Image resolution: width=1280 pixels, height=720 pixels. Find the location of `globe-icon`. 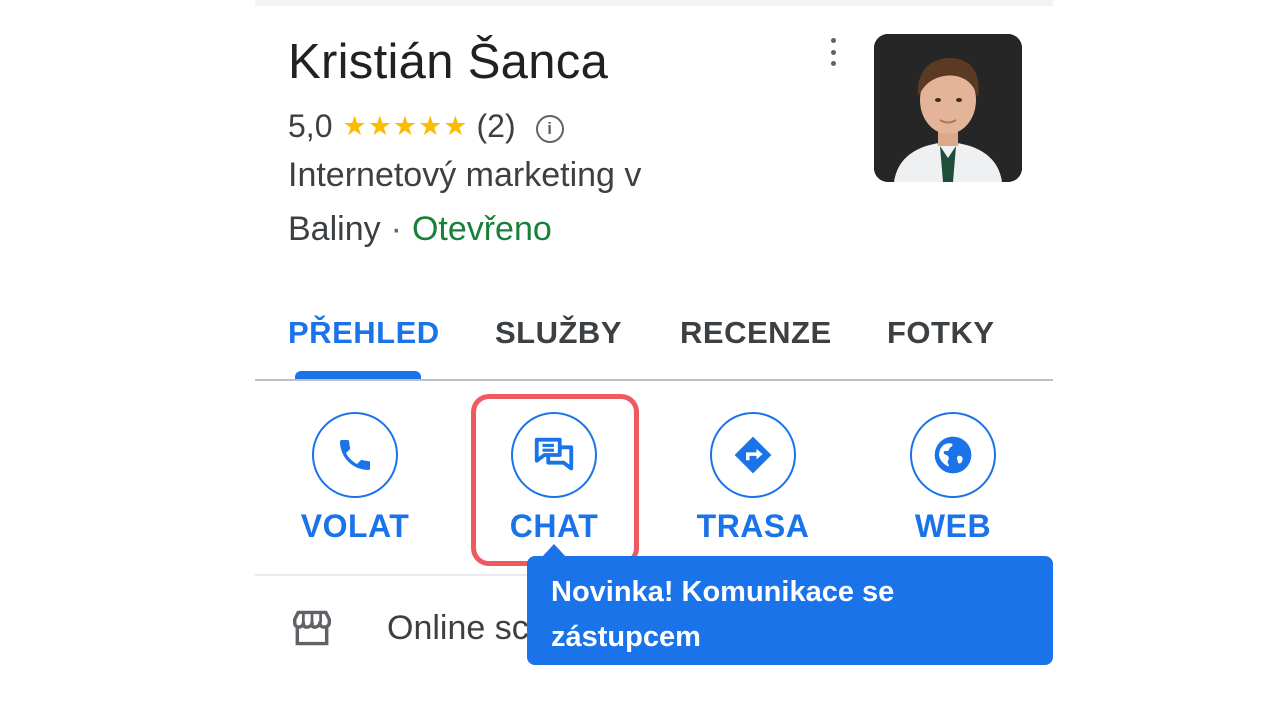

globe-icon is located at coordinates (953, 455).